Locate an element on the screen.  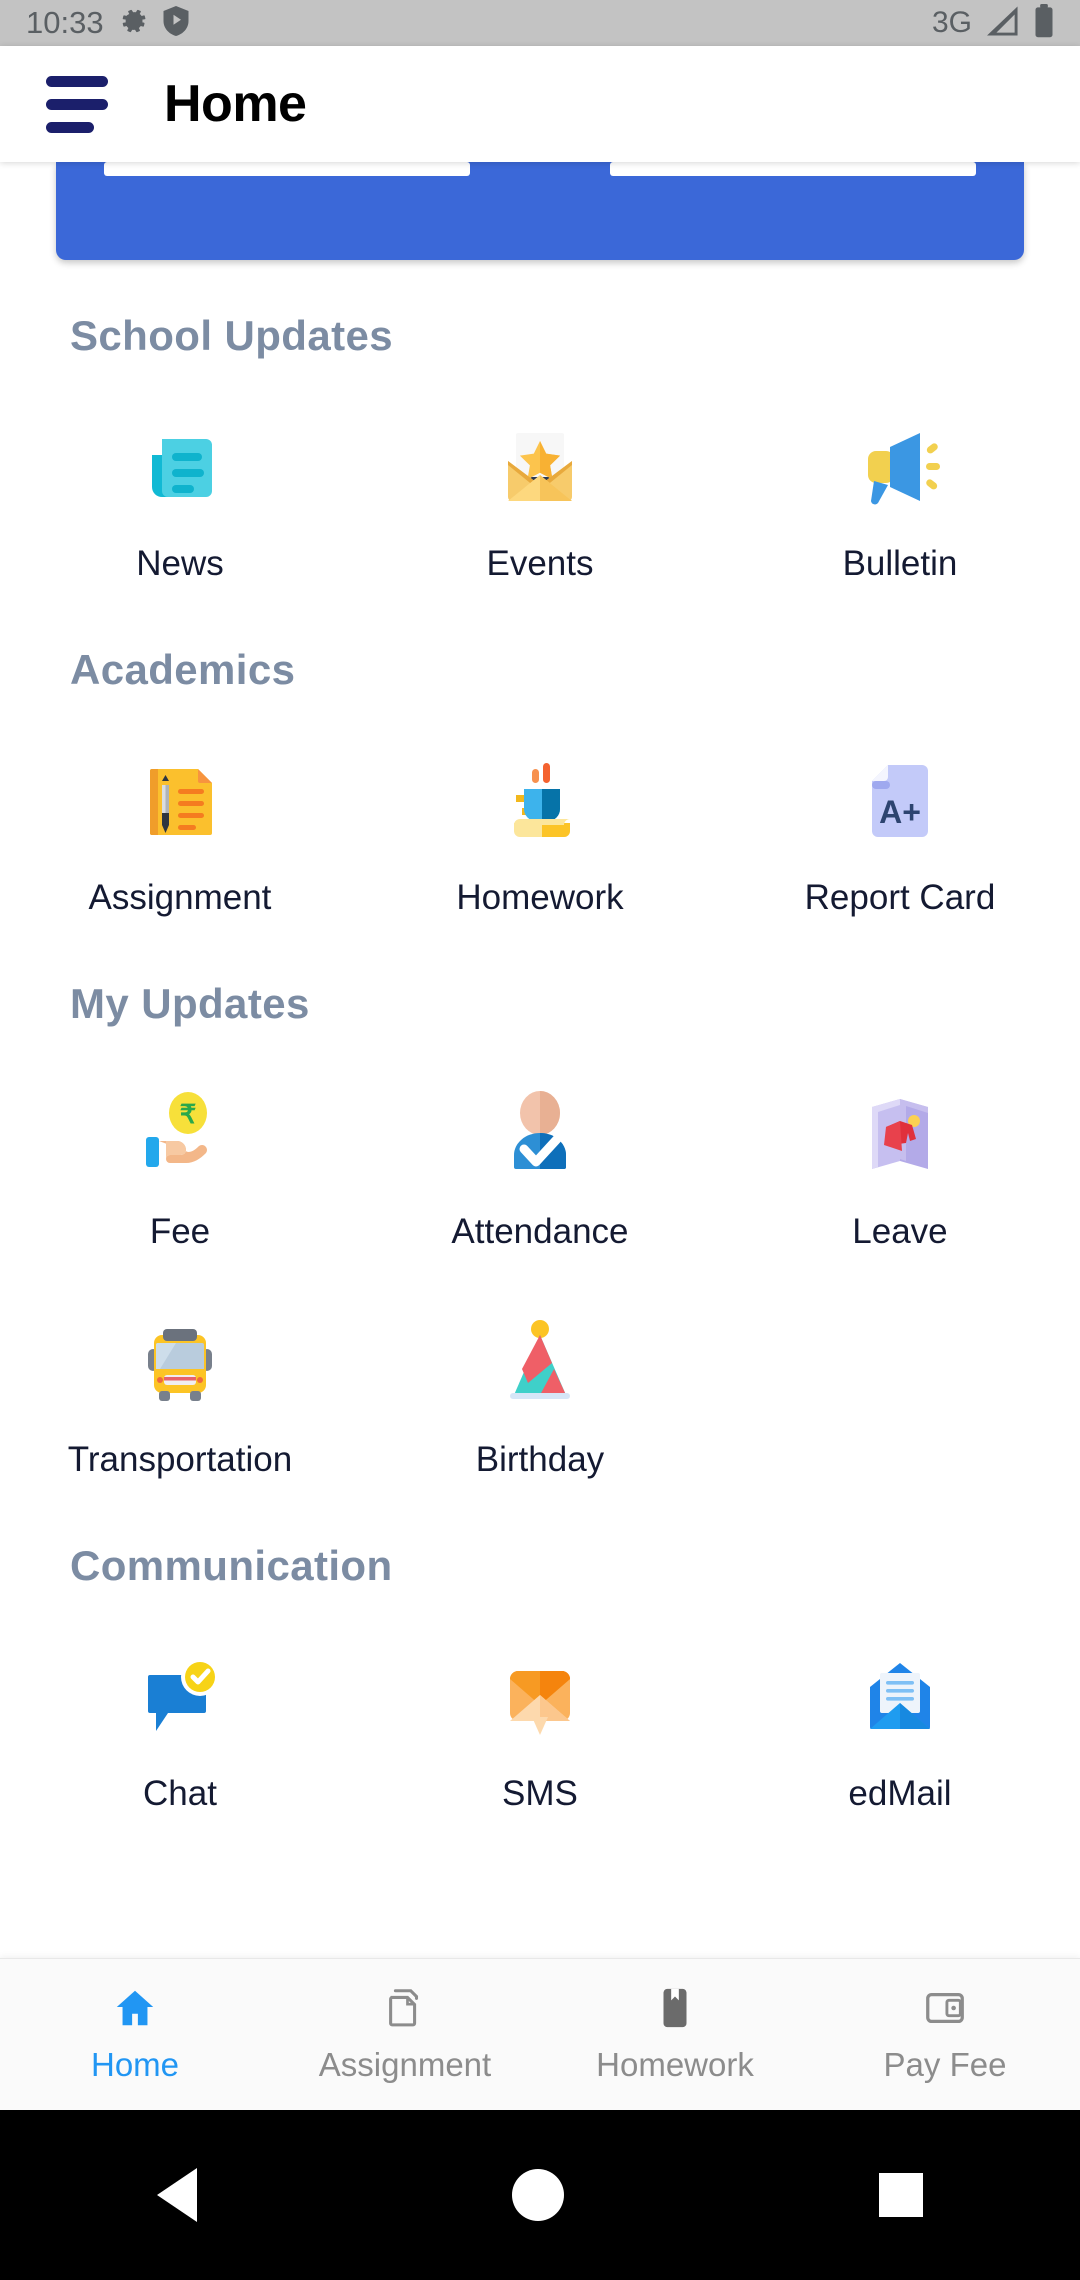
tile-label: Homework is located at coordinates (540, 897).